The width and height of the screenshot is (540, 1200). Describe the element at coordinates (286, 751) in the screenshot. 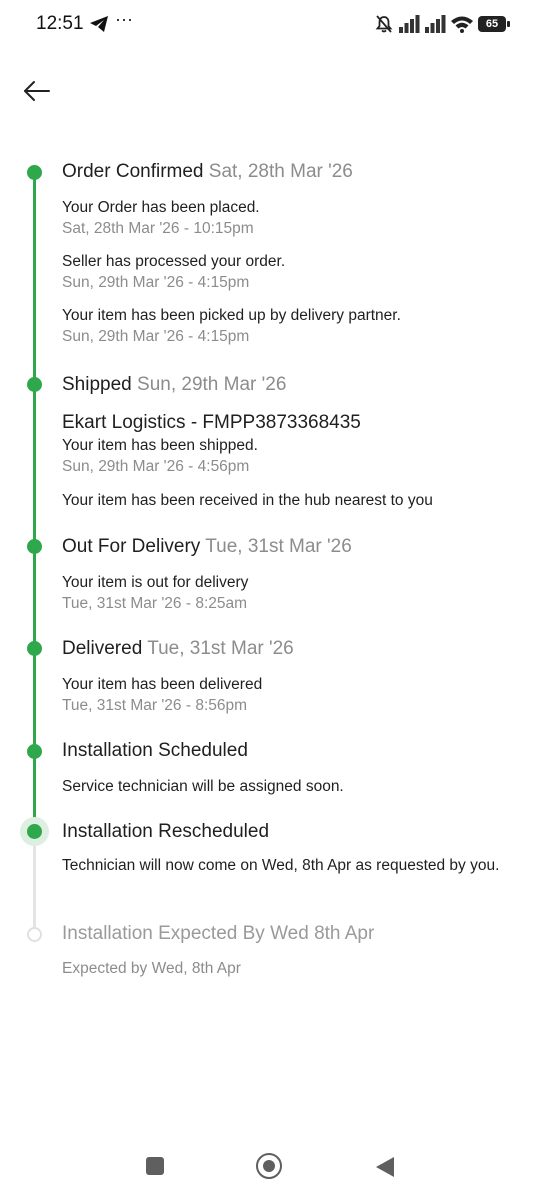

I see `stage-title: Installation Scheduled` at that location.